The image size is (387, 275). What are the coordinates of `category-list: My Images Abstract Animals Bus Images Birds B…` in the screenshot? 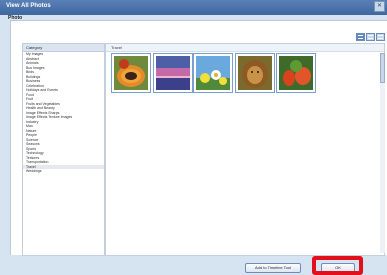 It's located at (63, 113).